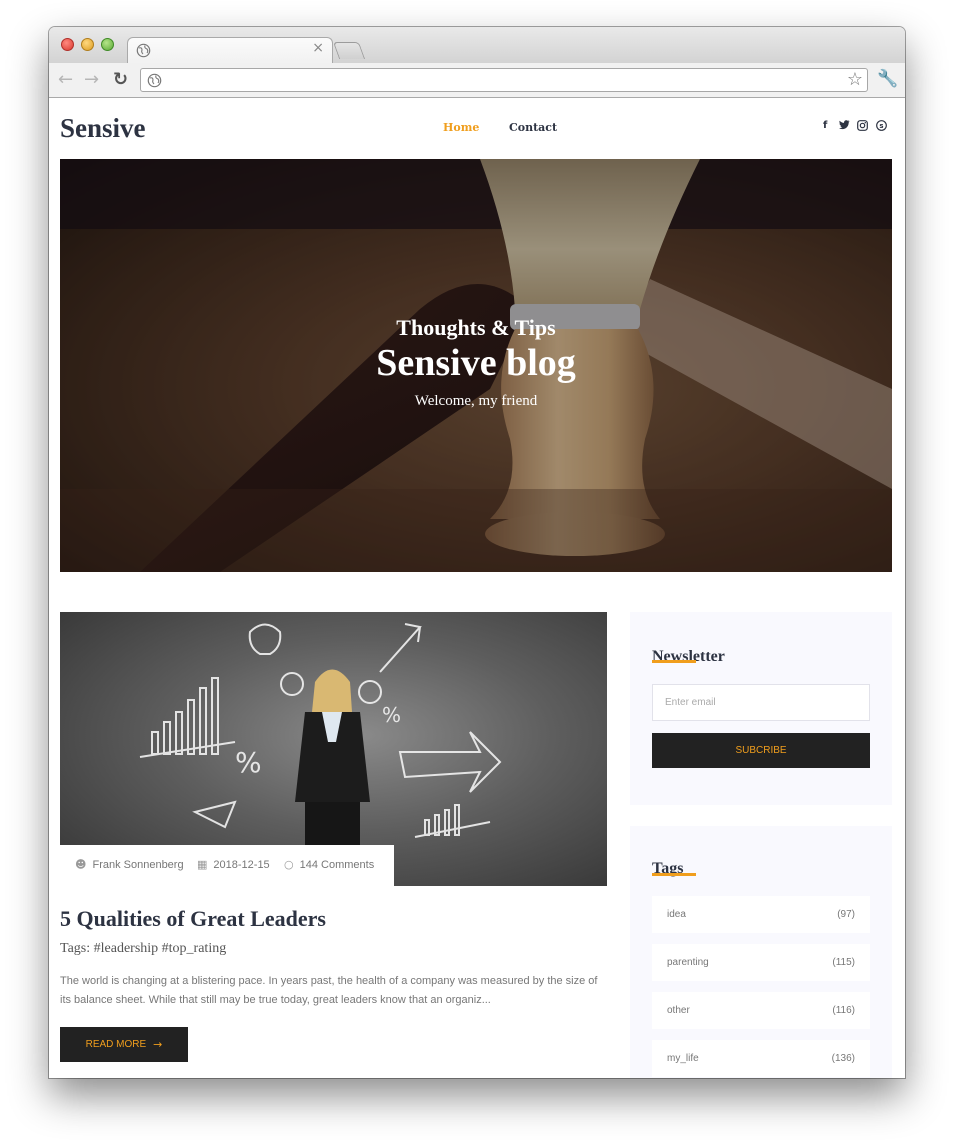 The height and width of the screenshot is (1148, 953). I want to click on tag-count: (136), so click(843, 1058).